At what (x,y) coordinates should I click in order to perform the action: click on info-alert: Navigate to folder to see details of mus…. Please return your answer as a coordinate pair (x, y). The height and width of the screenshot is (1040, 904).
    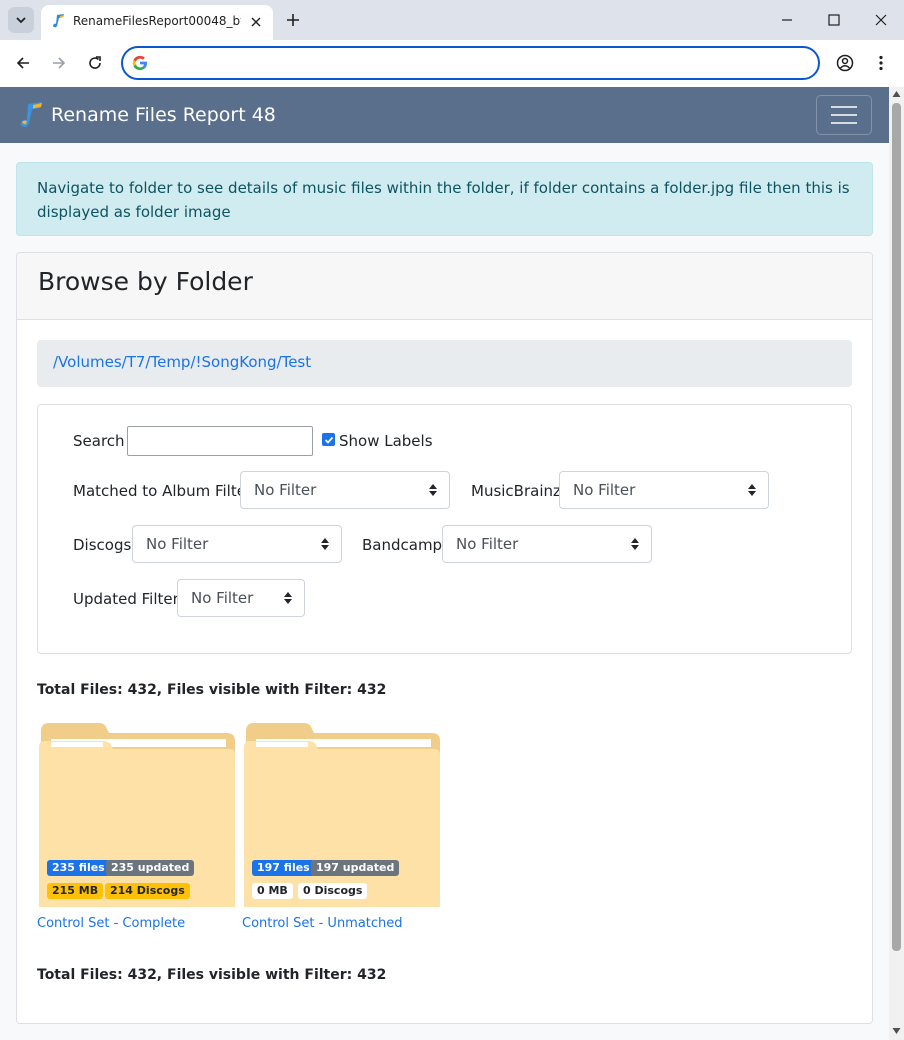
    Looking at the image, I should click on (444, 199).